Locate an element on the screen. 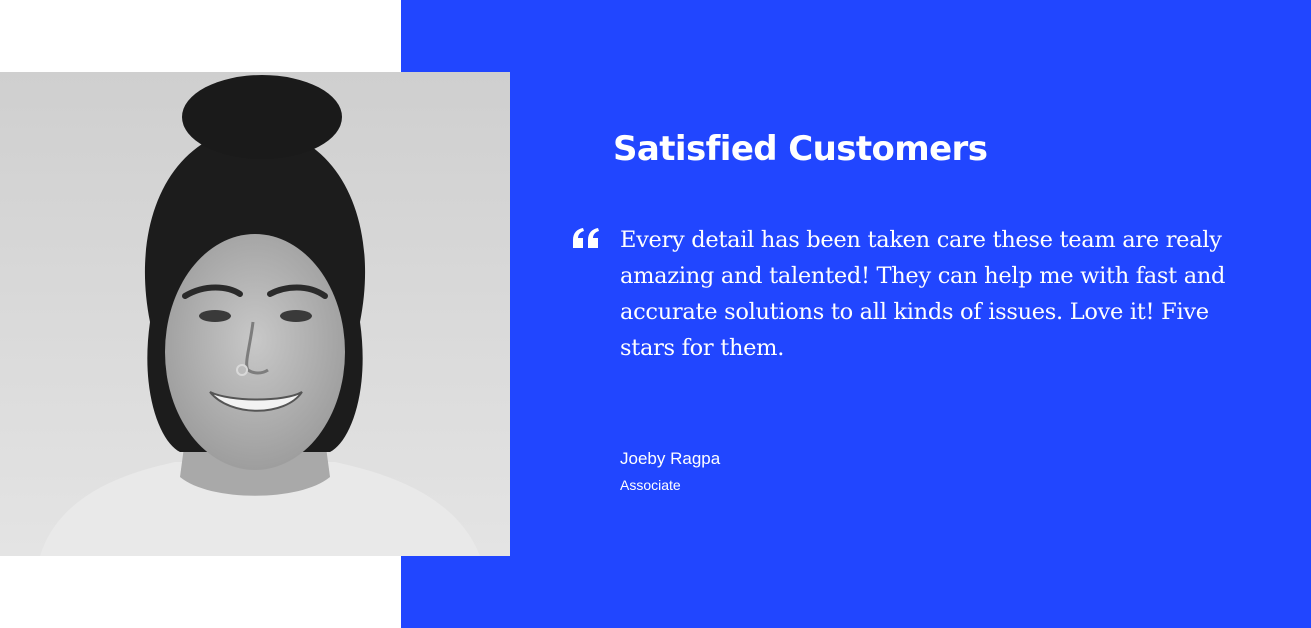  author-role: Associate is located at coordinates (650, 485).